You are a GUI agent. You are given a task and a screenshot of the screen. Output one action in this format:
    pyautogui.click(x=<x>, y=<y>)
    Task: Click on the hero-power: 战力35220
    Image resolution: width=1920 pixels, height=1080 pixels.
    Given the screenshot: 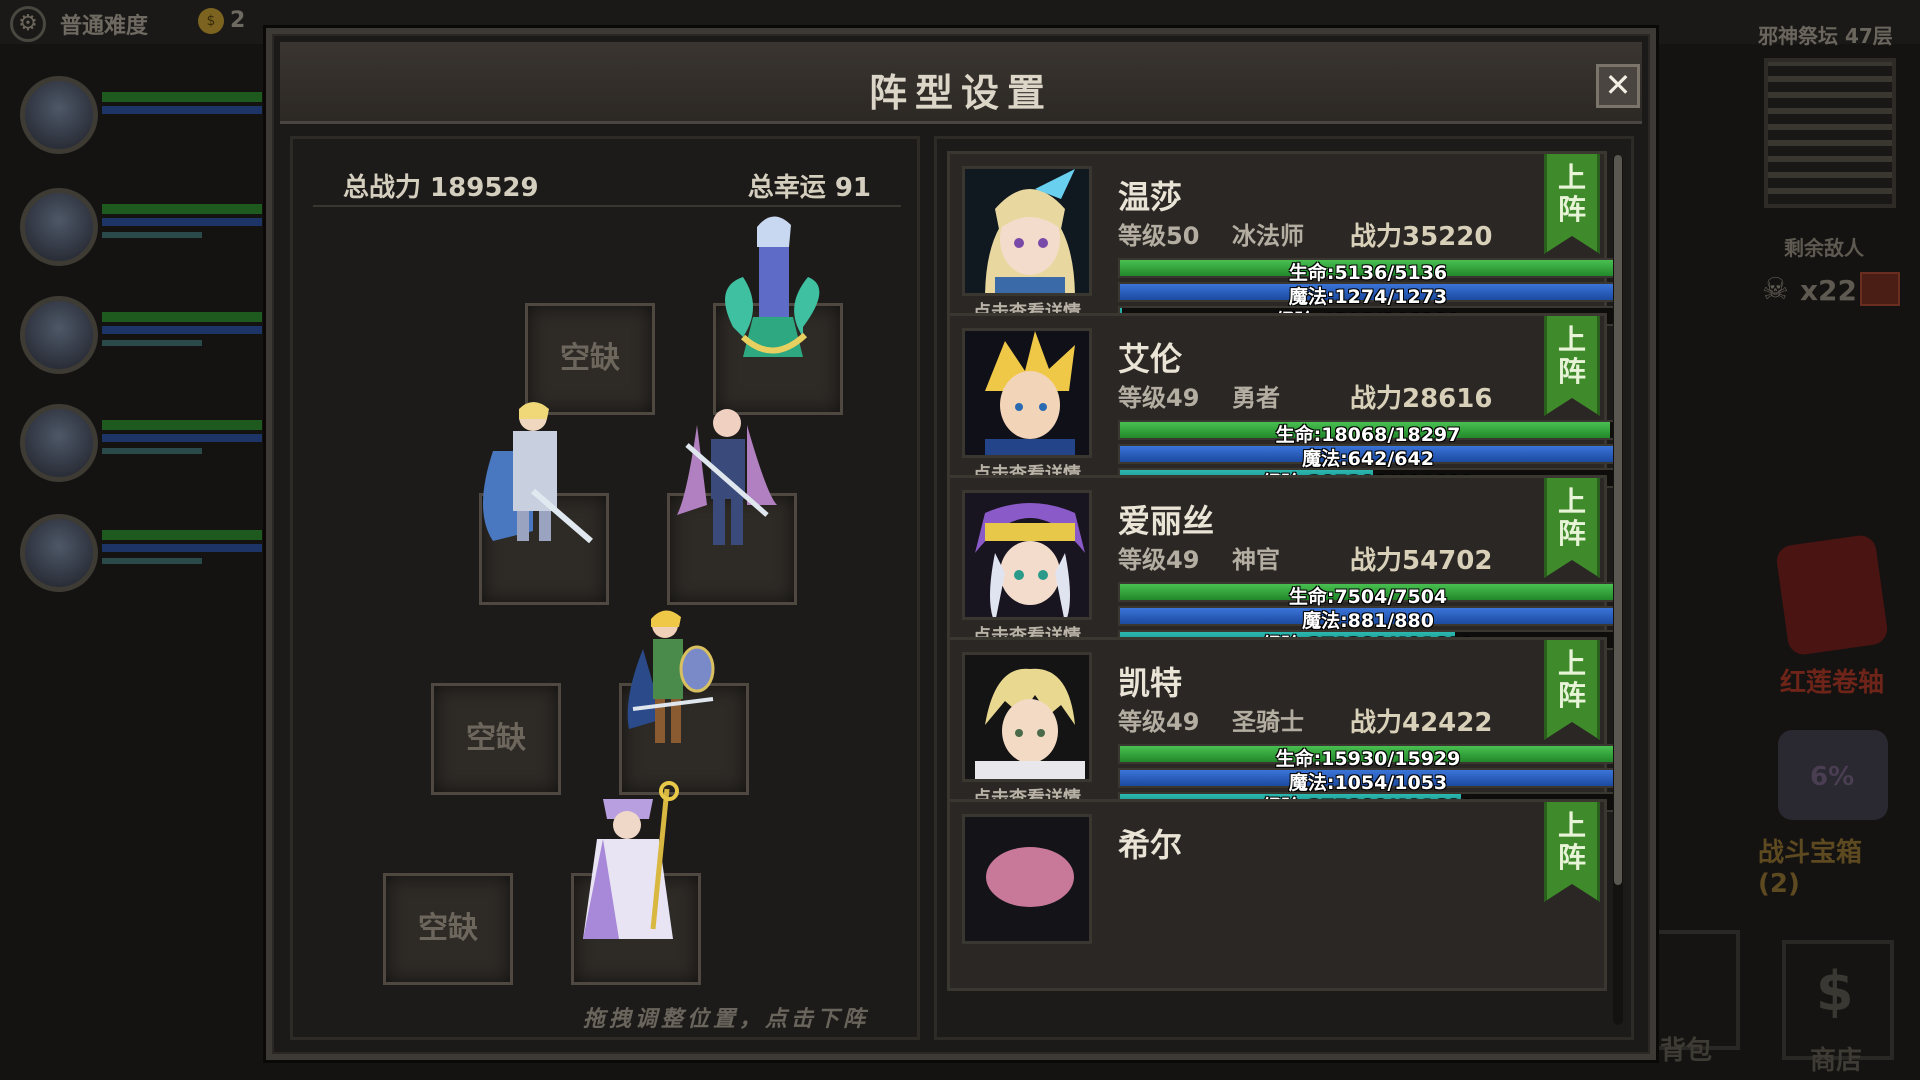 What is the action you would take?
    pyautogui.click(x=1421, y=237)
    